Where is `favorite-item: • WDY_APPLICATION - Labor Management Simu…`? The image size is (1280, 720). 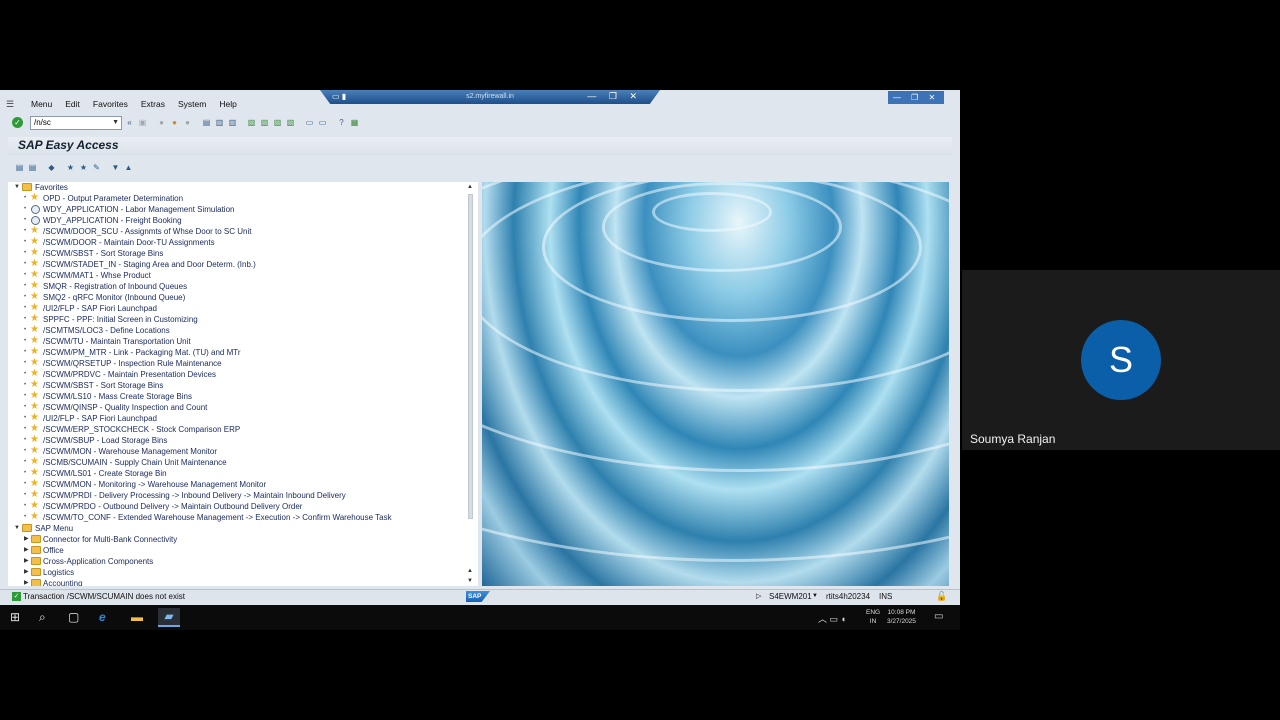 favorite-item: • WDY_APPLICATION - Labor Management Simu… is located at coordinates (243, 209).